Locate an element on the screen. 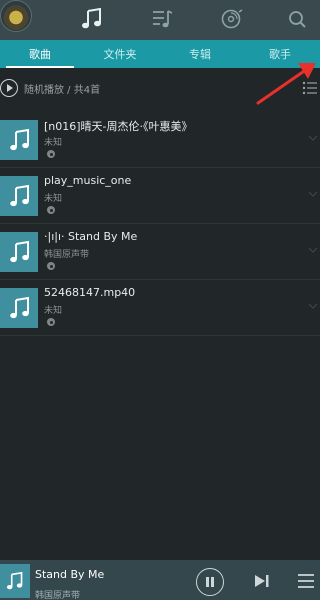  top-nav-bar is located at coordinates (160, 20).